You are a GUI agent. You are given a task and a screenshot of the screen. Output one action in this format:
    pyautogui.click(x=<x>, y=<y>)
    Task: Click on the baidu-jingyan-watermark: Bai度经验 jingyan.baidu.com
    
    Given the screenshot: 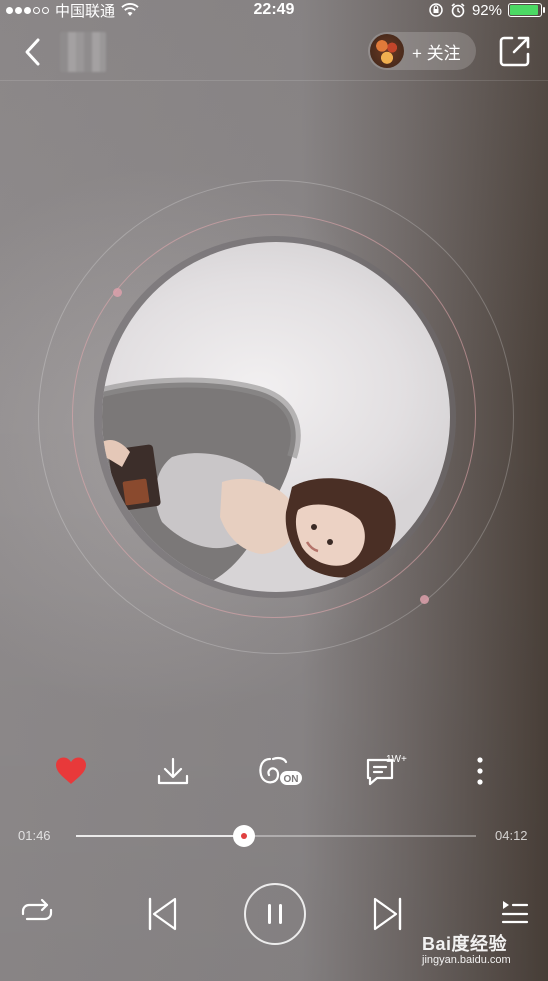 What is the action you would take?
    pyautogui.click(x=482, y=951)
    